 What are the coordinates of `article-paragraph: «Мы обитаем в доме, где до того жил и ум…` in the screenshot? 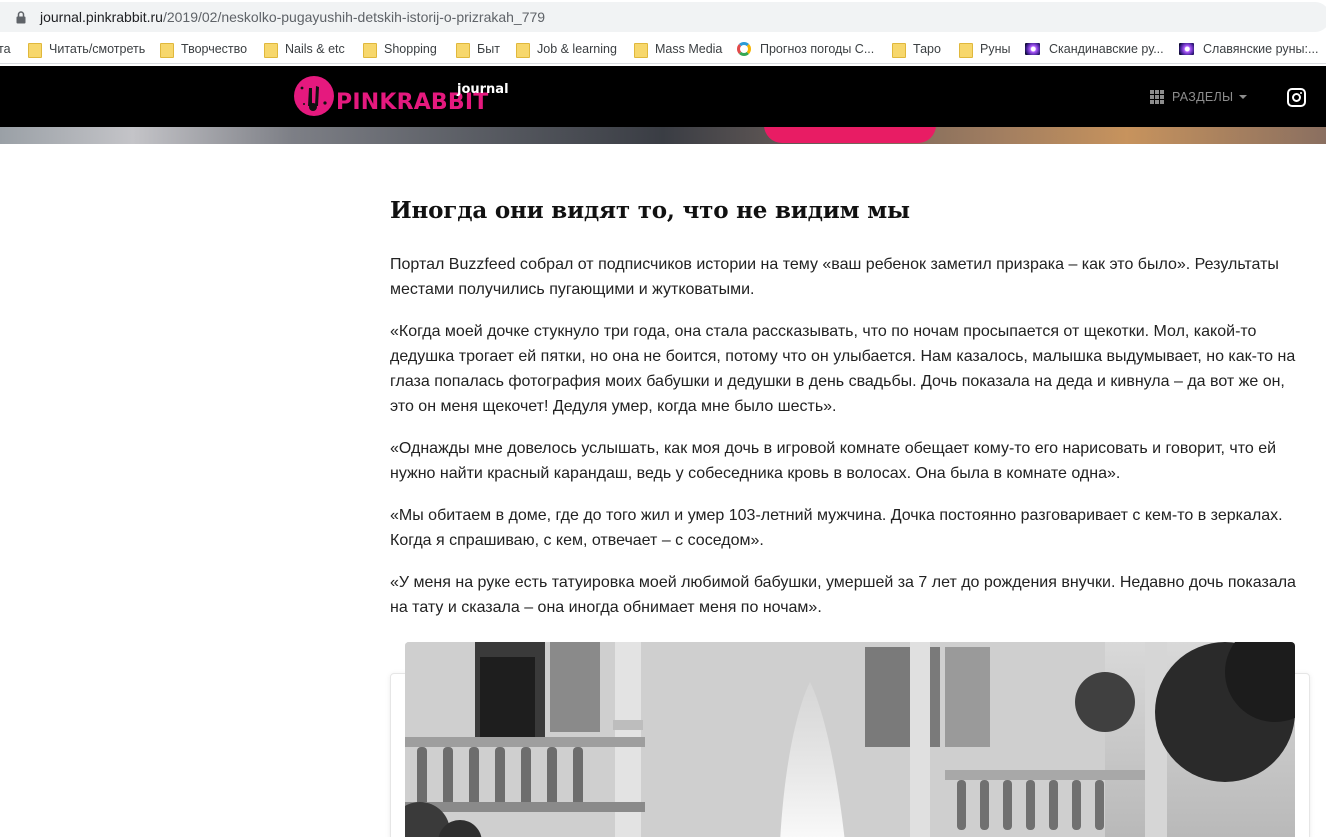 It's located at (836, 528).